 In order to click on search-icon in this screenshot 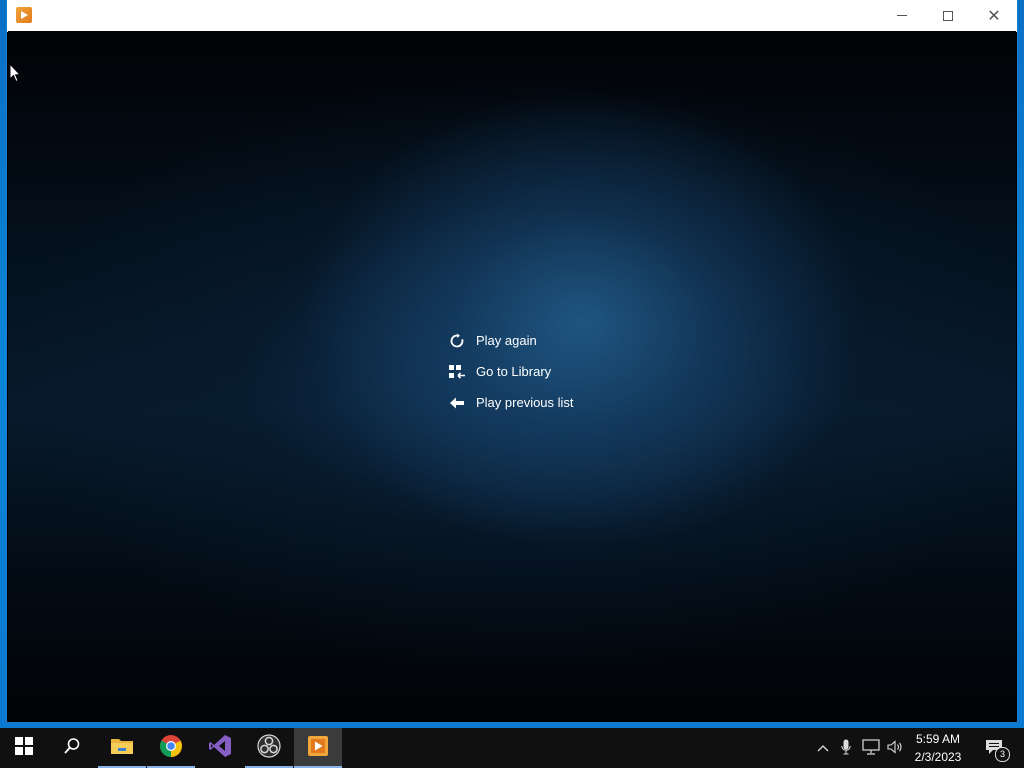, I will do `click(72, 748)`.